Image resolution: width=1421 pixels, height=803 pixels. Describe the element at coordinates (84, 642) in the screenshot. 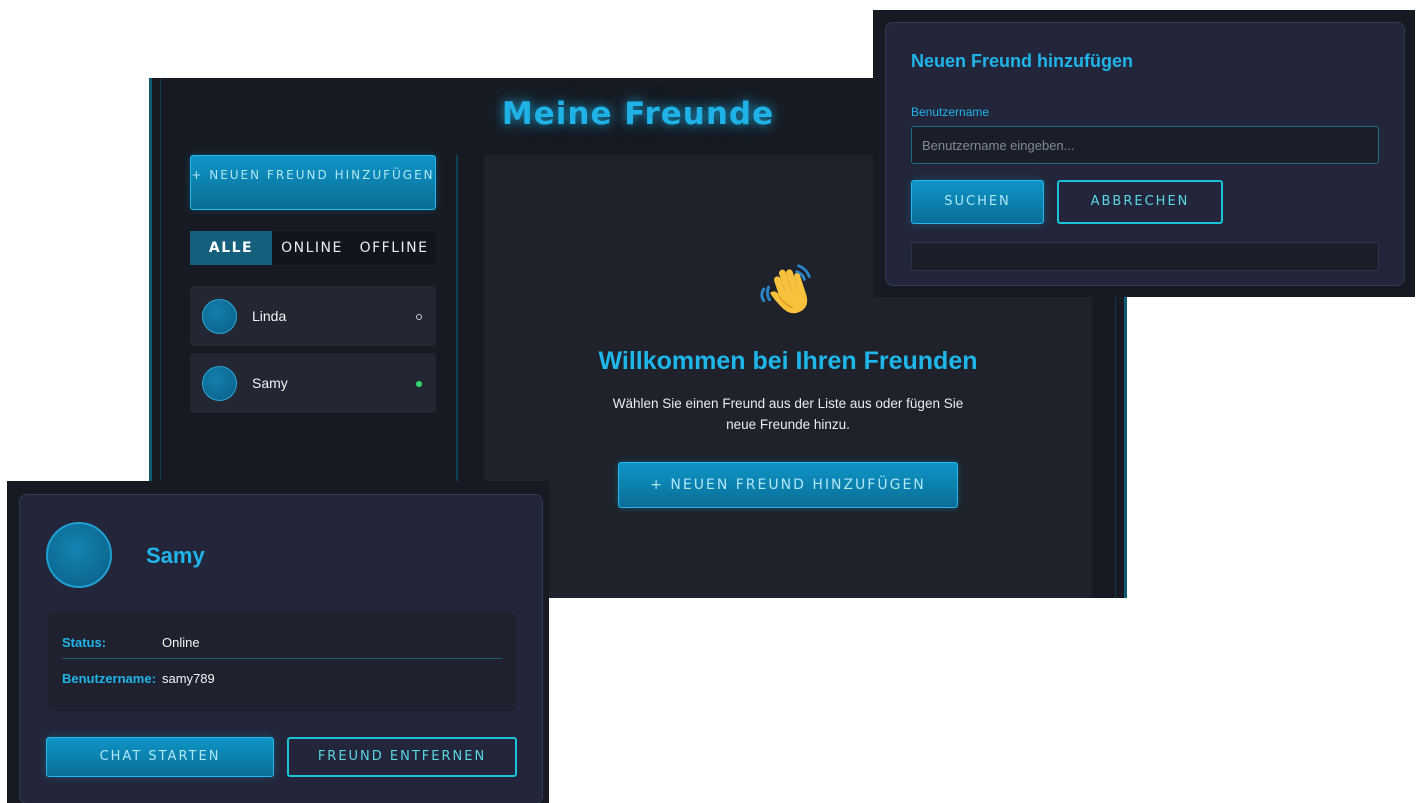

I see `status-label: Status:` at that location.